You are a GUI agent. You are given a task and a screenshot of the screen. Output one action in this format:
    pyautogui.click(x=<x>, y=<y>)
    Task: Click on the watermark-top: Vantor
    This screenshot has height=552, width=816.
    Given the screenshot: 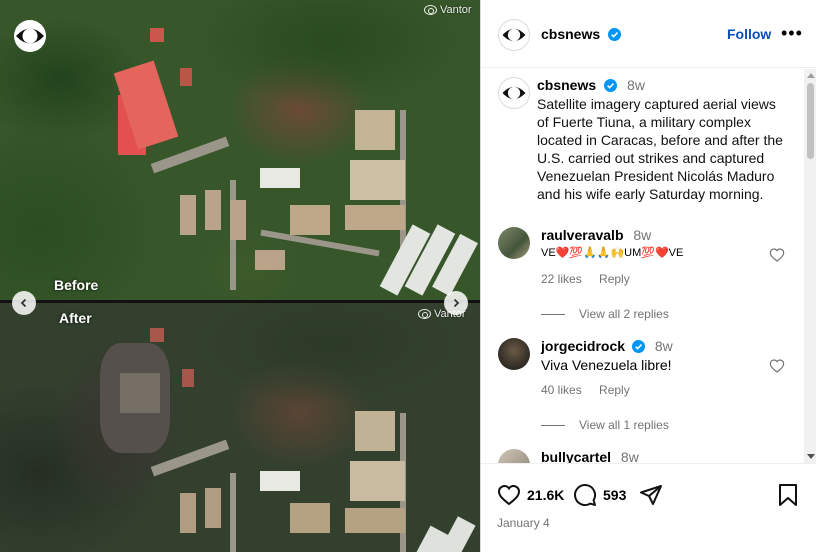 What is the action you would take?
    pyautogui.click(x=448, y=10)
    